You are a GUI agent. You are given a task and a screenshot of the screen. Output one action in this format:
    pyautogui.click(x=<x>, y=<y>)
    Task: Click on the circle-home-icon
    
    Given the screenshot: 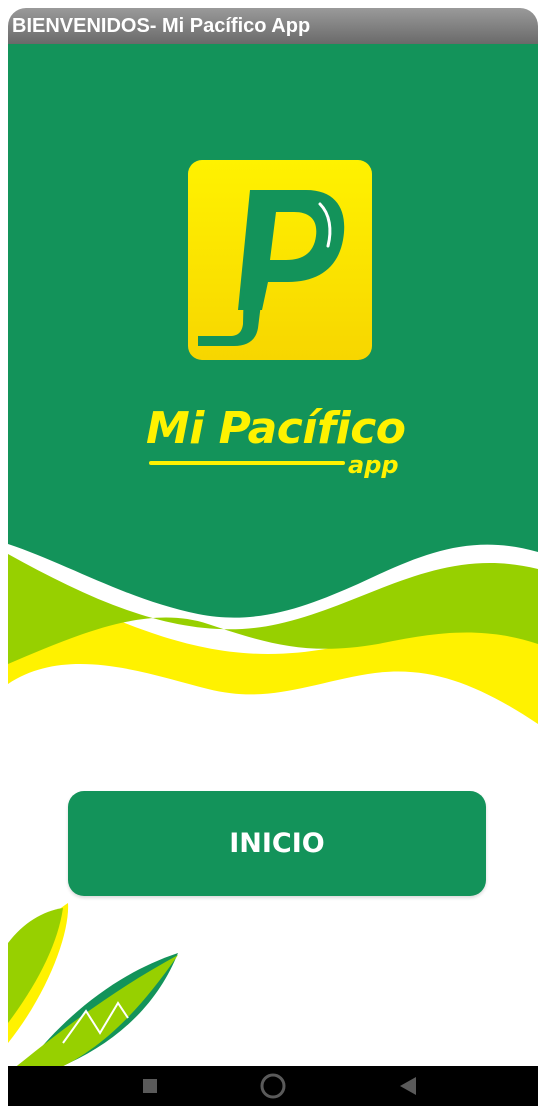 What is the action you would take?
    pyautogui.click(x=273, y=1086)
    